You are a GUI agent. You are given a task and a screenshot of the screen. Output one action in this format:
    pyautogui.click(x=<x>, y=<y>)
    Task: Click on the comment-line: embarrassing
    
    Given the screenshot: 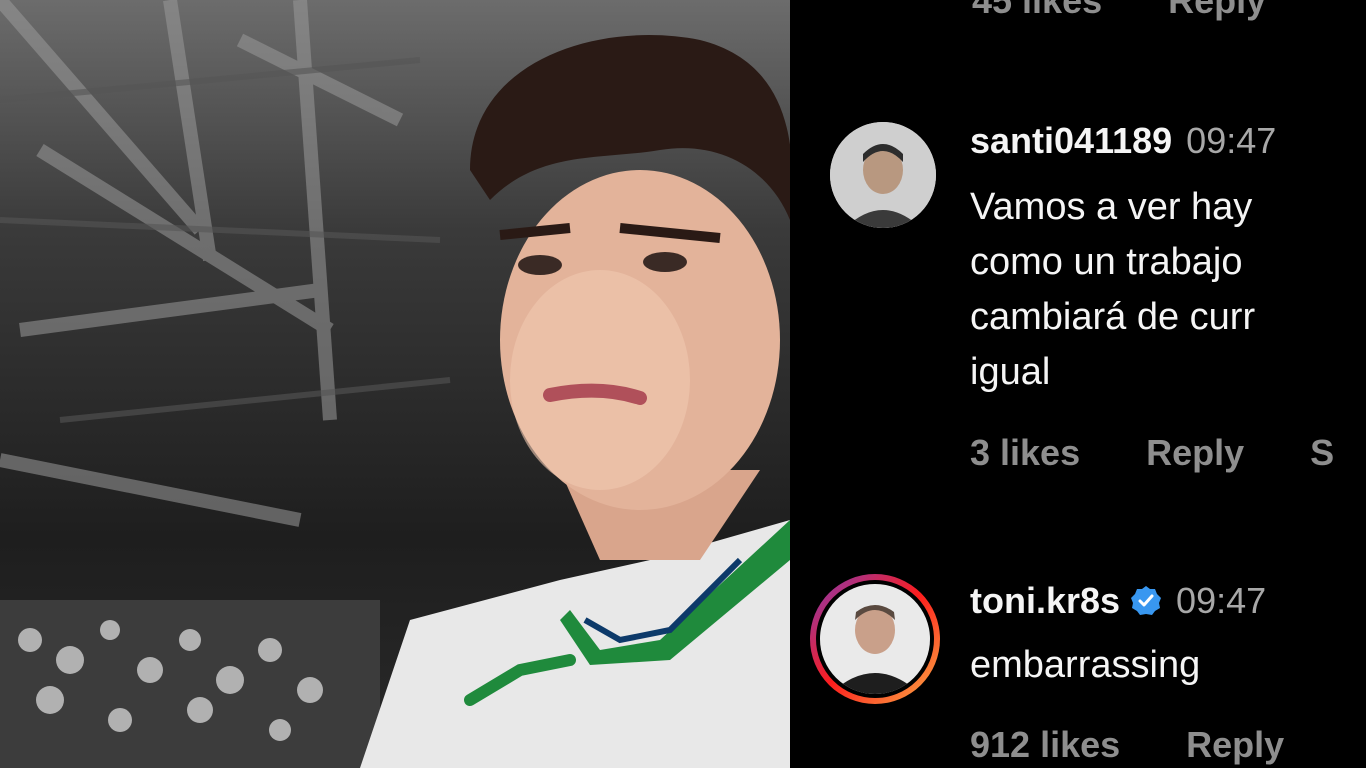 What is the action you would take?
    pyautogui.click(x=1085, y=665)
    